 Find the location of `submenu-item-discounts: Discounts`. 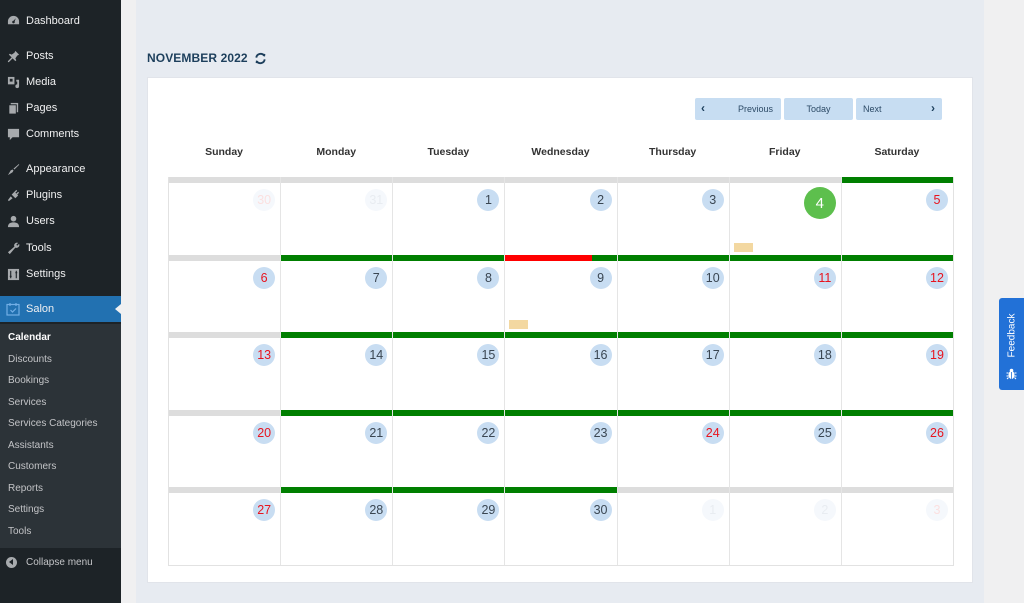

submenu-item-discounts: Discounts is located at coordinates (30, 359).